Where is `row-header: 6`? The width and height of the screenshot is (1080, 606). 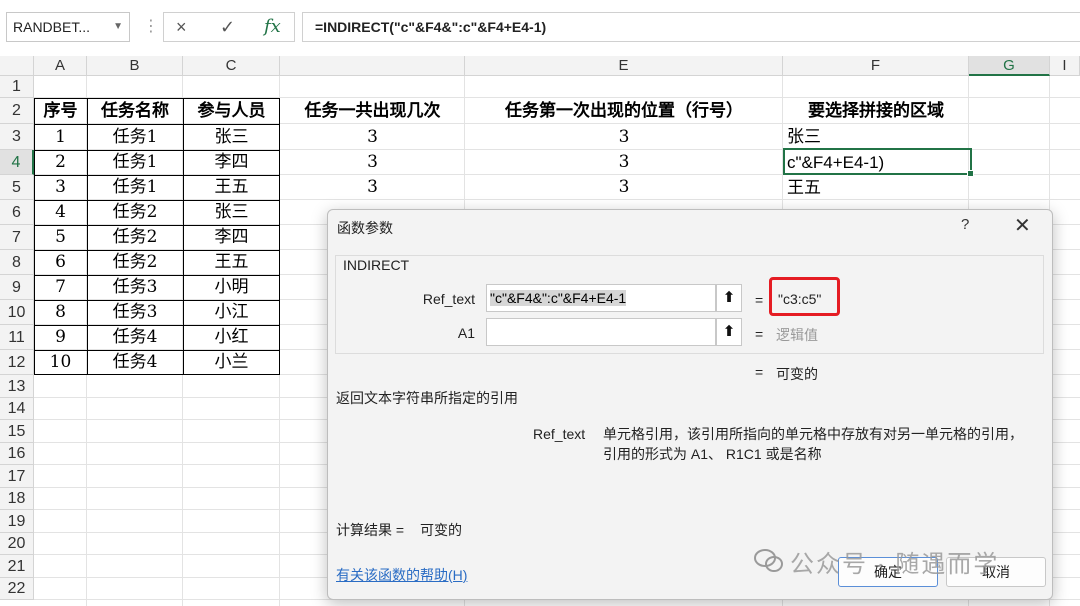
row-header: 6 is located at coordinates (17, 212).